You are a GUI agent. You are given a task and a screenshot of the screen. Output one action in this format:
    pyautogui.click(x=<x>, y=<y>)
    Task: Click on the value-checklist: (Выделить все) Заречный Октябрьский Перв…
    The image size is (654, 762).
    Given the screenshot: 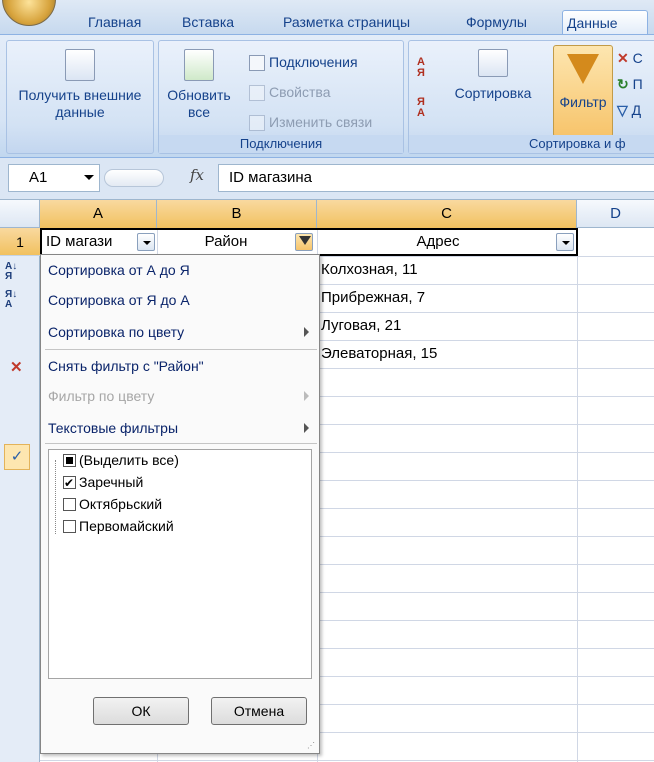 What is the action you would take?
    pyautogui.click(x=180, y=564)
    